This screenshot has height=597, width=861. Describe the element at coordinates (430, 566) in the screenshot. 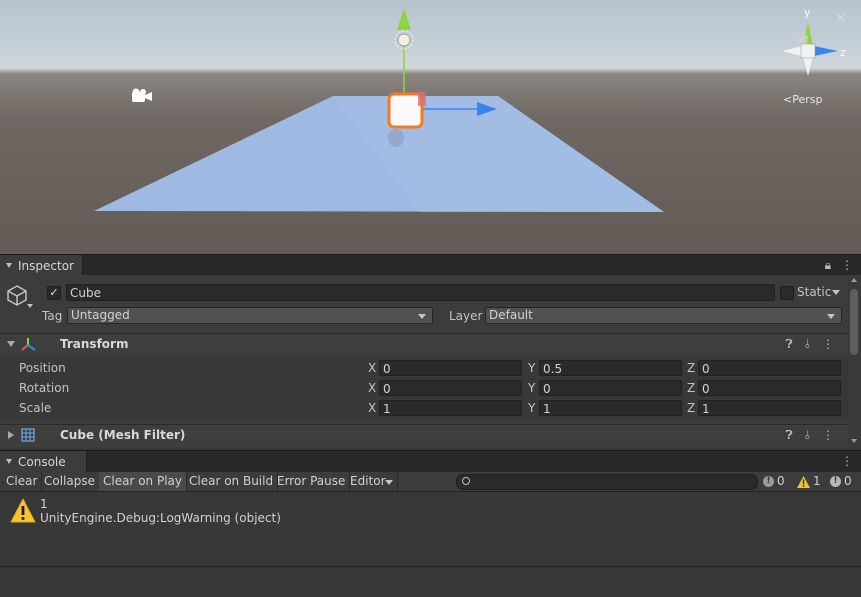

I see `console-details-splitter` at that location.